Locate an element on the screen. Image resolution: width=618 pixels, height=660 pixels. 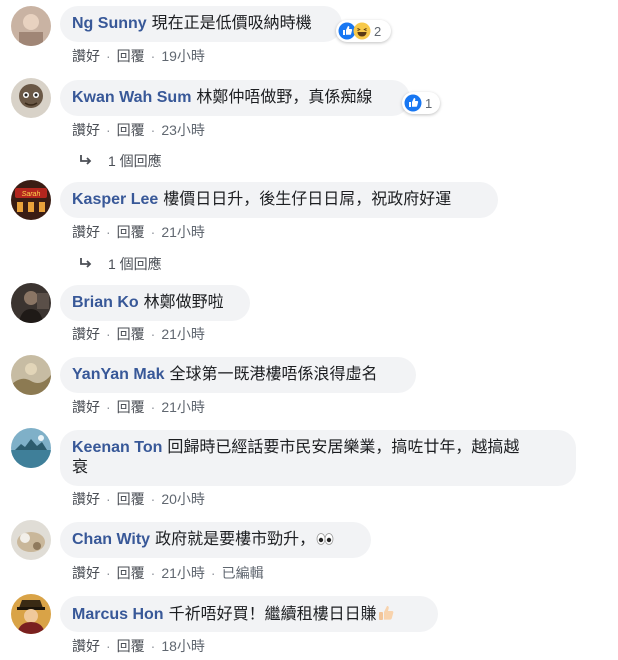
haha-reaction-icon is located at coordinates (362, 31).